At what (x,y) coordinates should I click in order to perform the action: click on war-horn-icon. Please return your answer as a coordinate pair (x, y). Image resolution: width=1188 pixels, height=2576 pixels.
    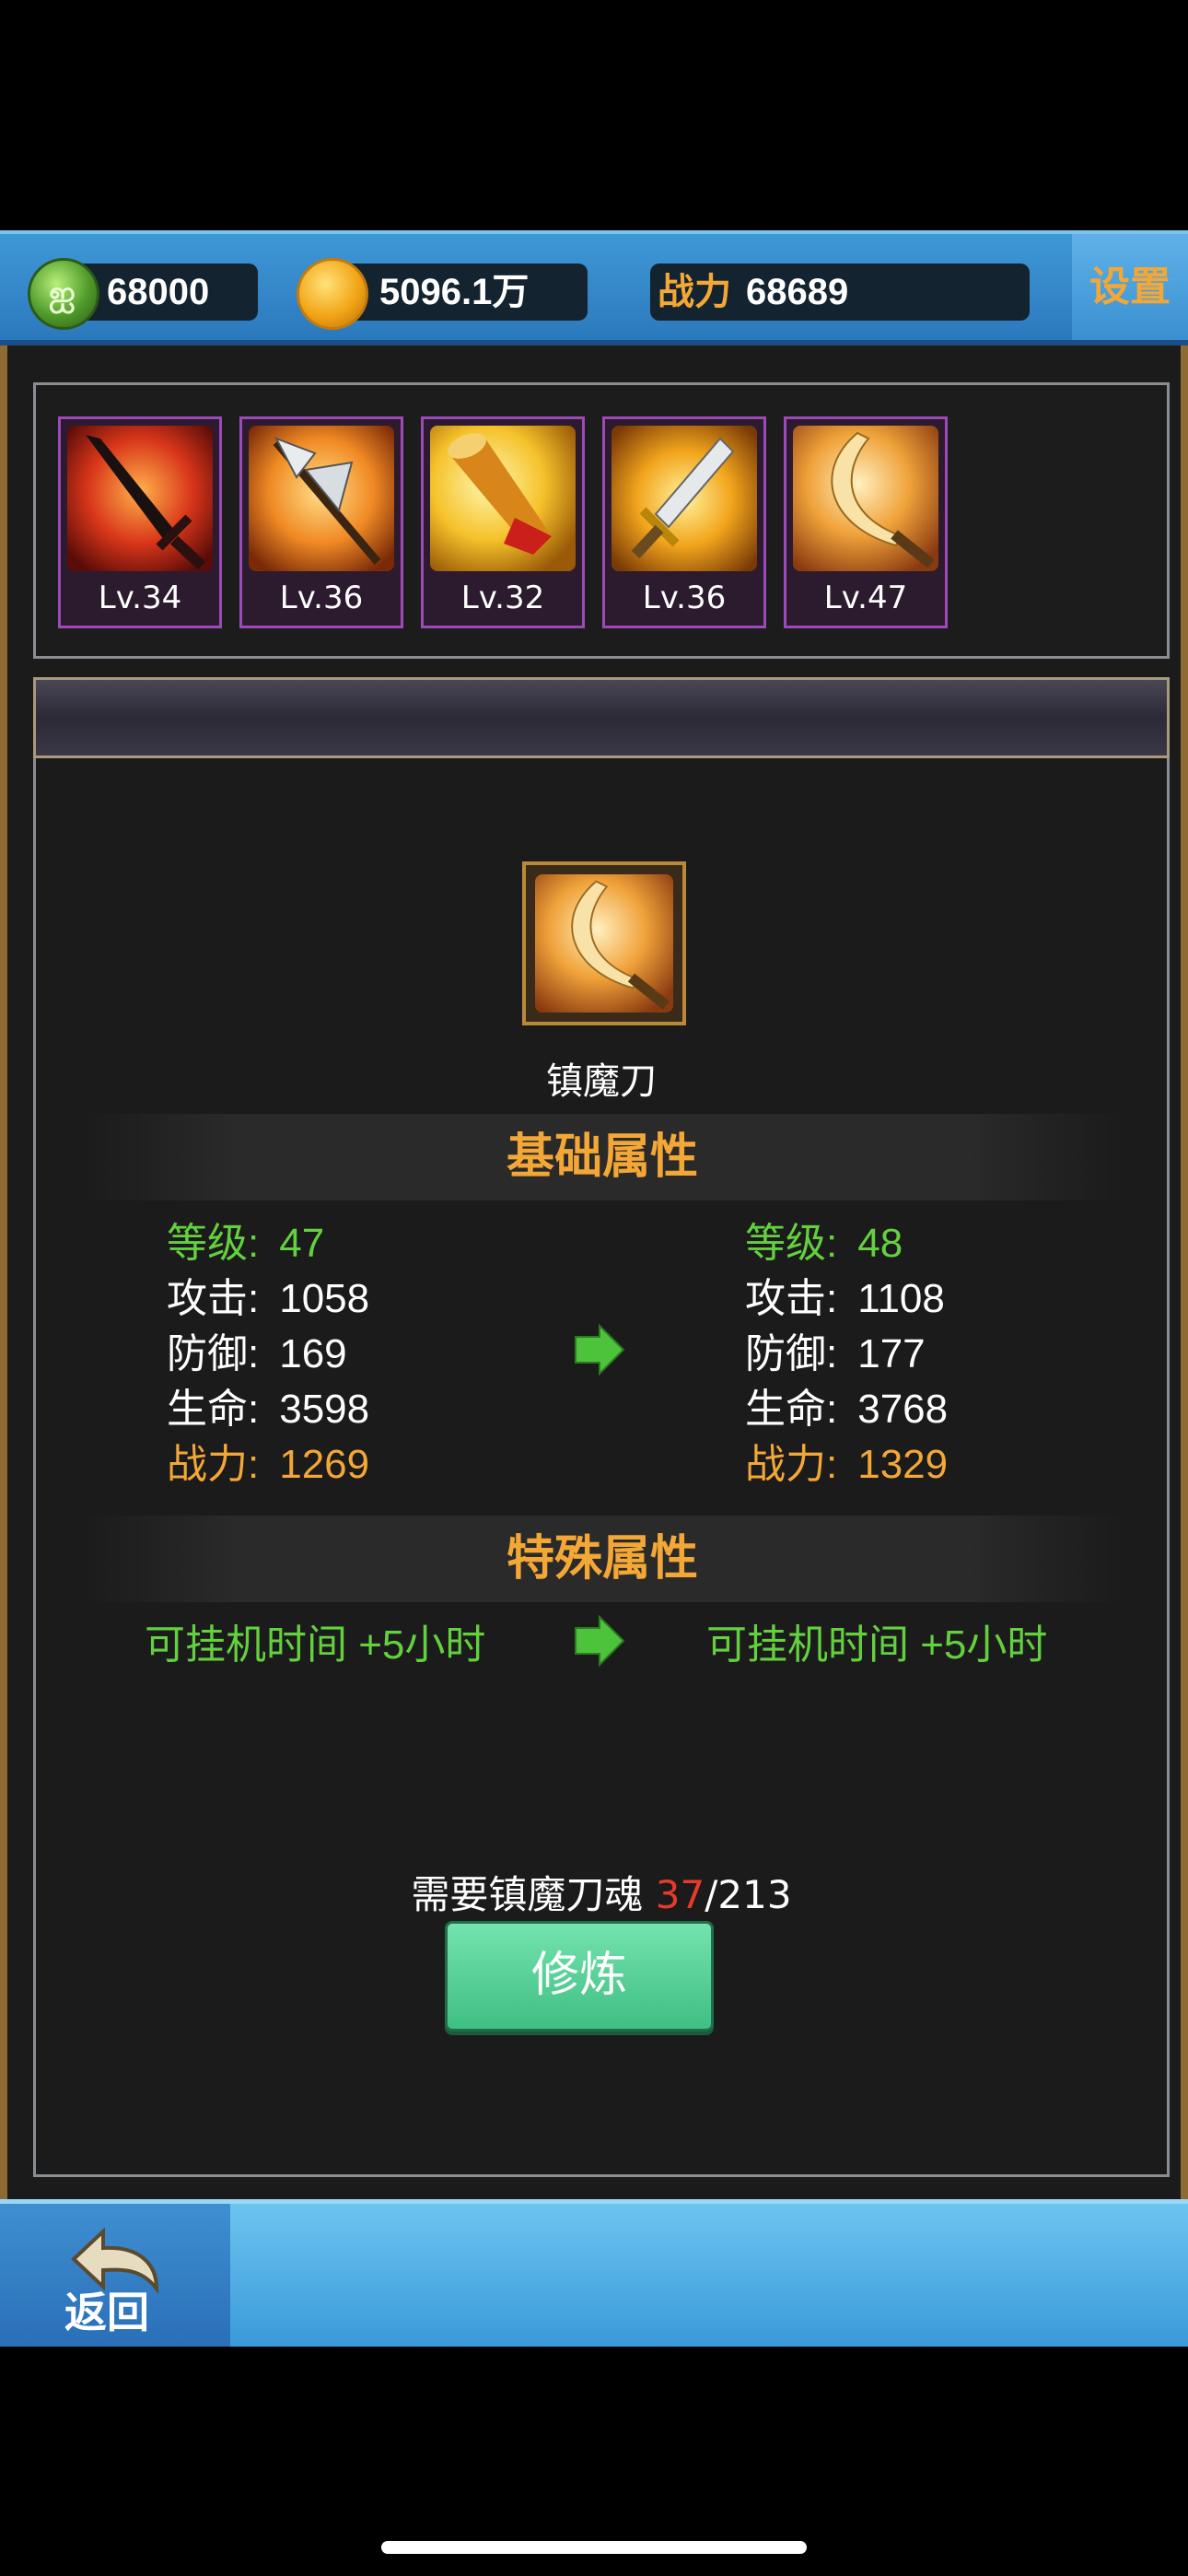
    Looking at the image, I should click on (503, 498).